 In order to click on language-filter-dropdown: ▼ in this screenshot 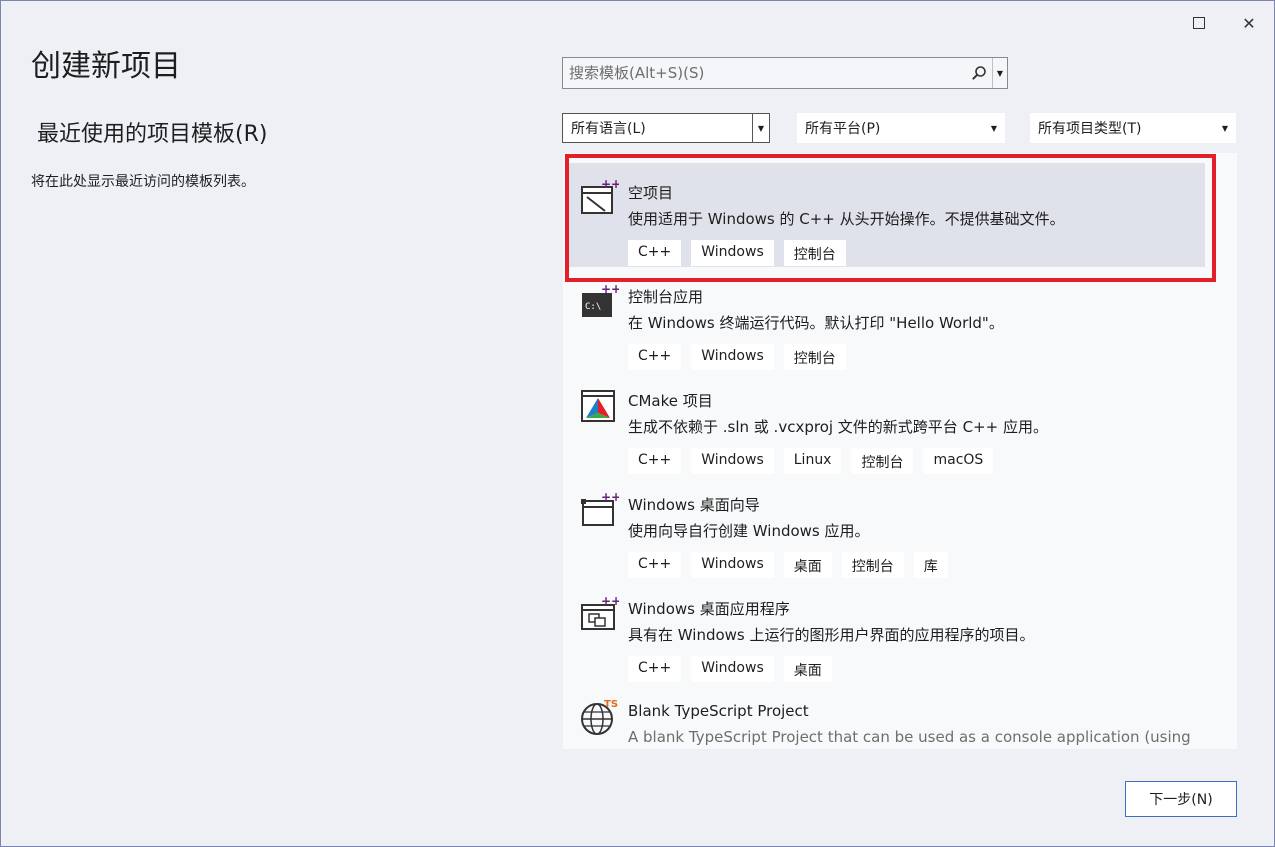, I will do `click(760, 128)`.